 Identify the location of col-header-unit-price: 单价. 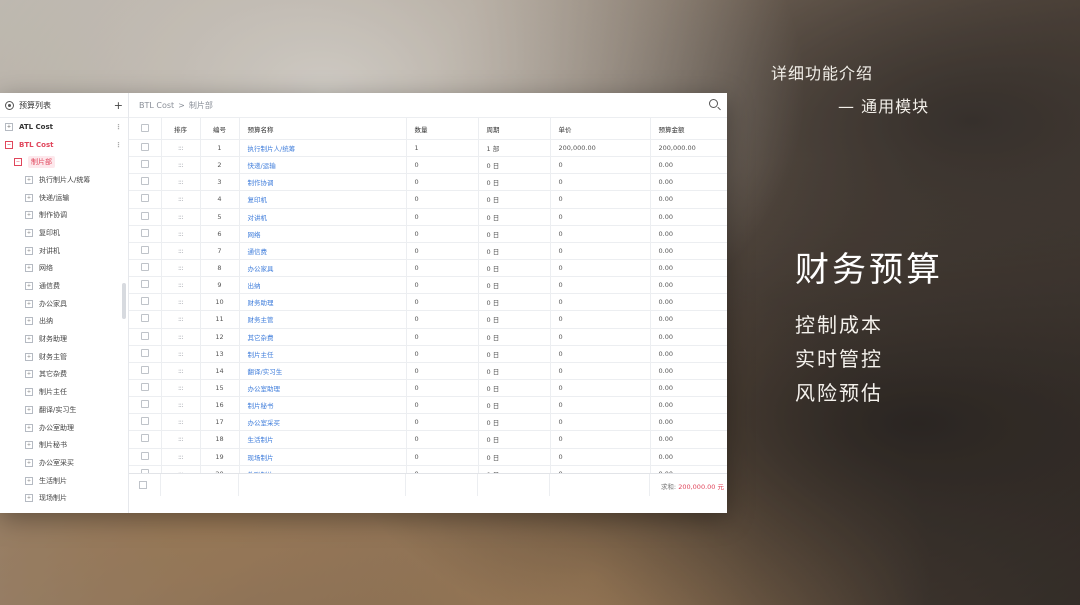
(600, 129).